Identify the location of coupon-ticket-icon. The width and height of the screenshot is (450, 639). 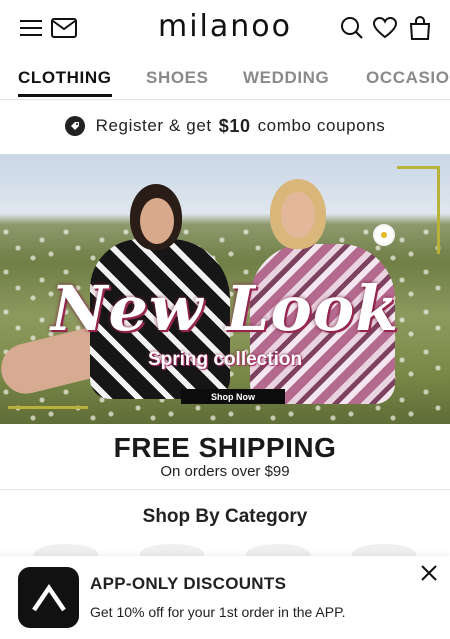
(74, 126).